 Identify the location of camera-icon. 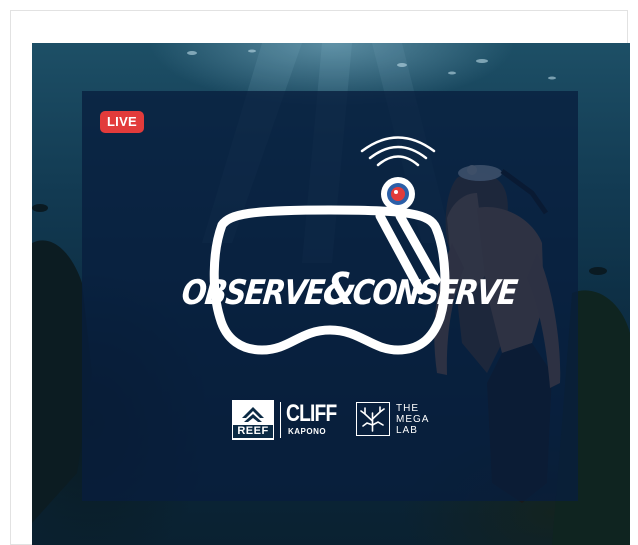
(398, 194).